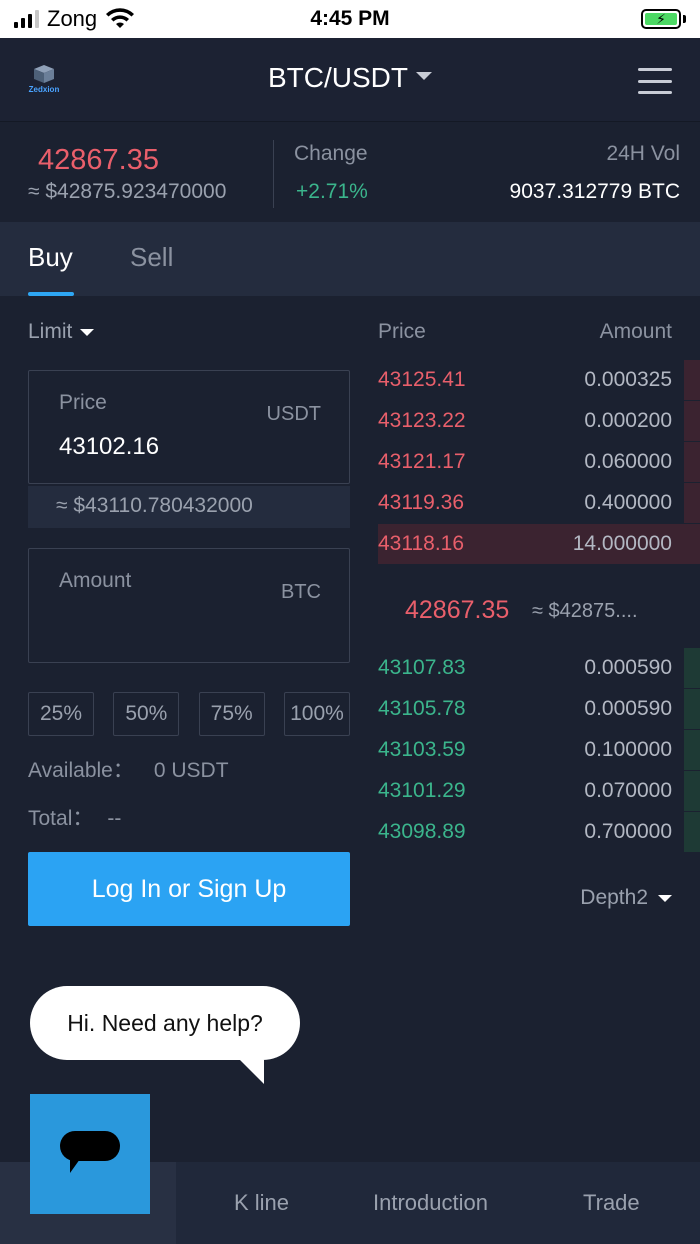 The width and height of the screenshot is (700, 1244). I want to click on bid-price: 43101.29, so click(422, 790).